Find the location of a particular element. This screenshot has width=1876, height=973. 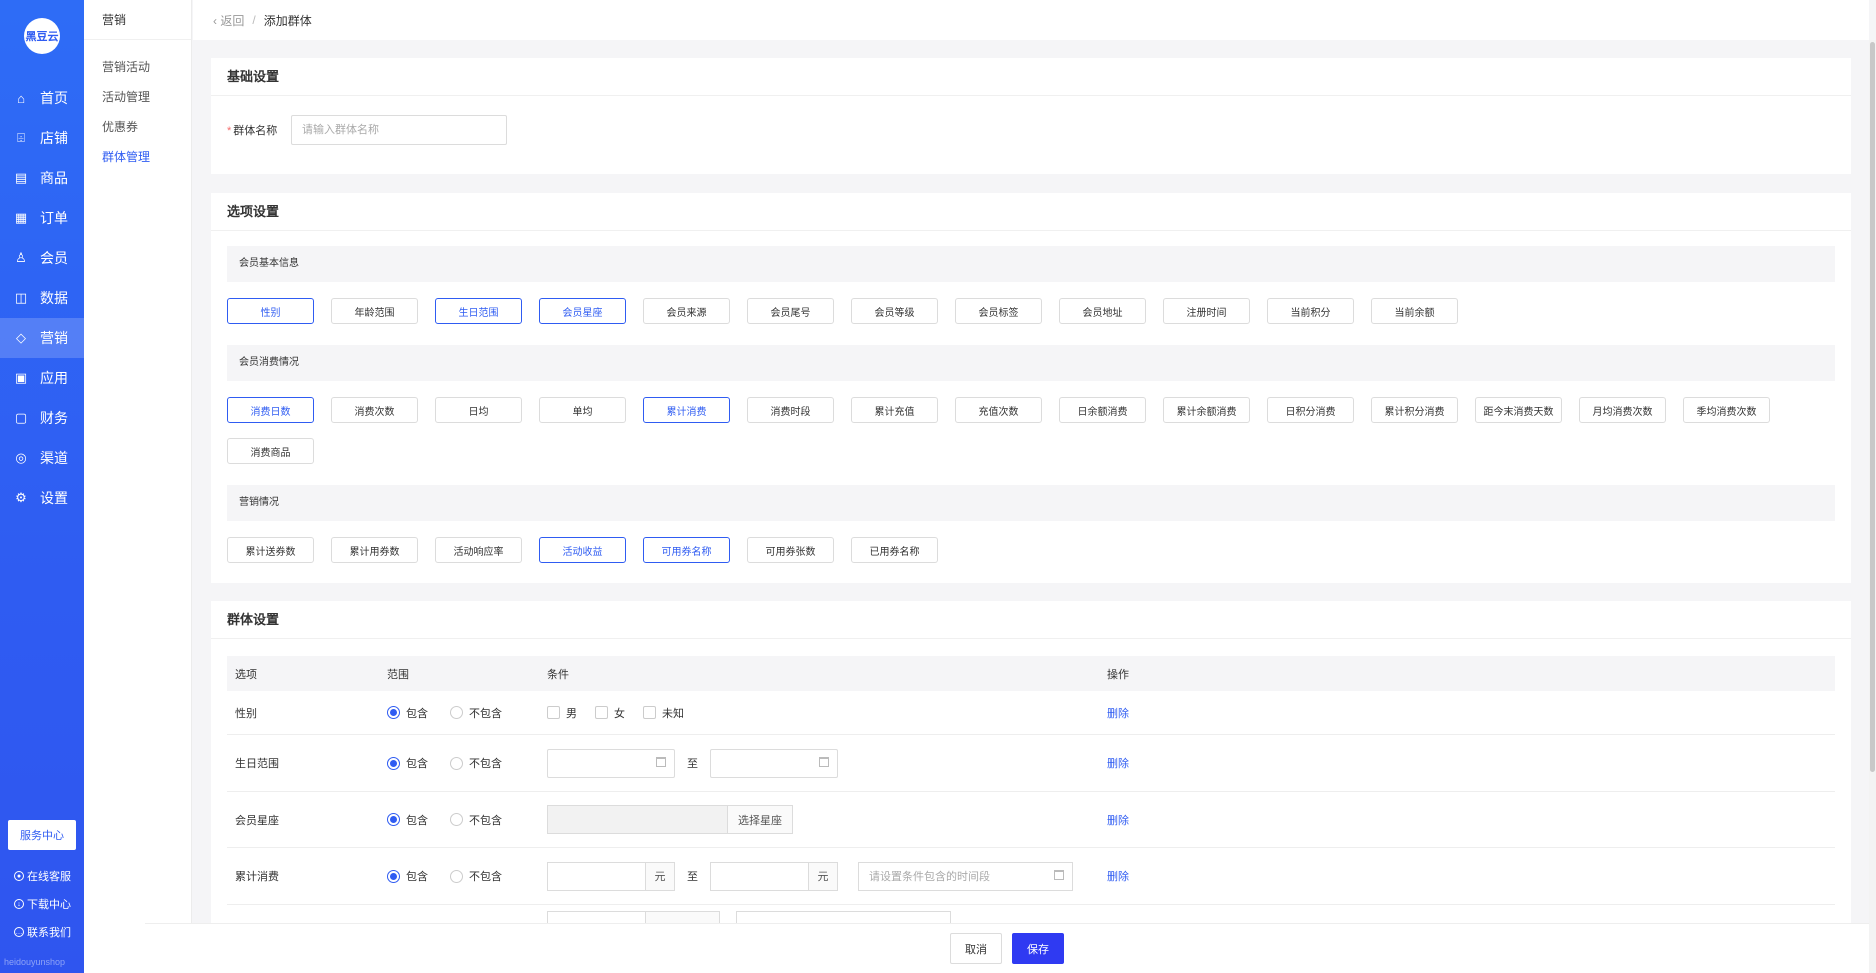

nav-item-5: ◫ 数据 is located at coordinates (42, 298).